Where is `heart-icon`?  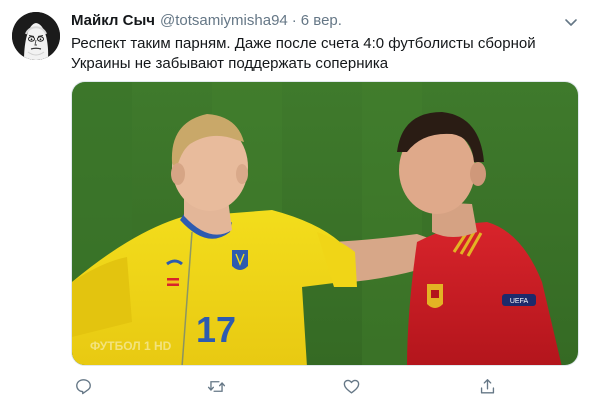 heart-icon is located at coordinates (351, 386).